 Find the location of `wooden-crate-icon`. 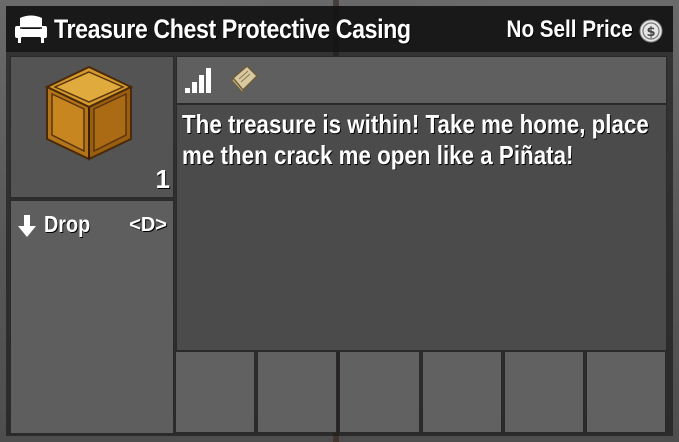

wooden-crate-icon is located at coordinates (89, 113).